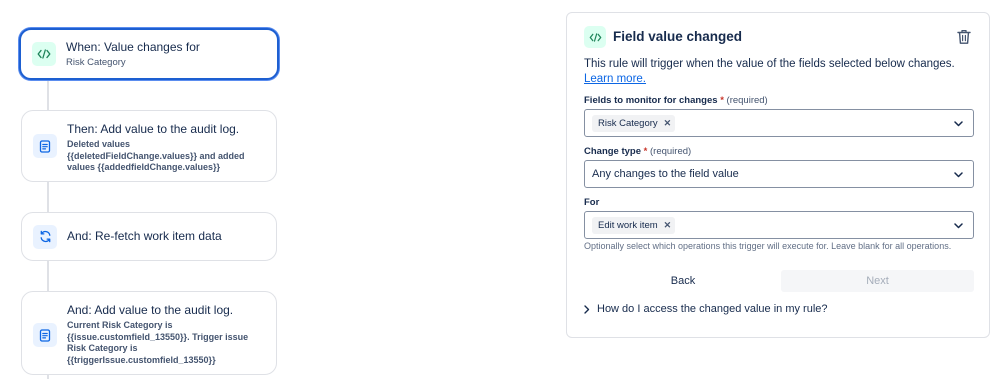 The height and width of the screenshot is (379, 999). I want to click on change-type-select: Any changes to the field value, so click(779, 174).